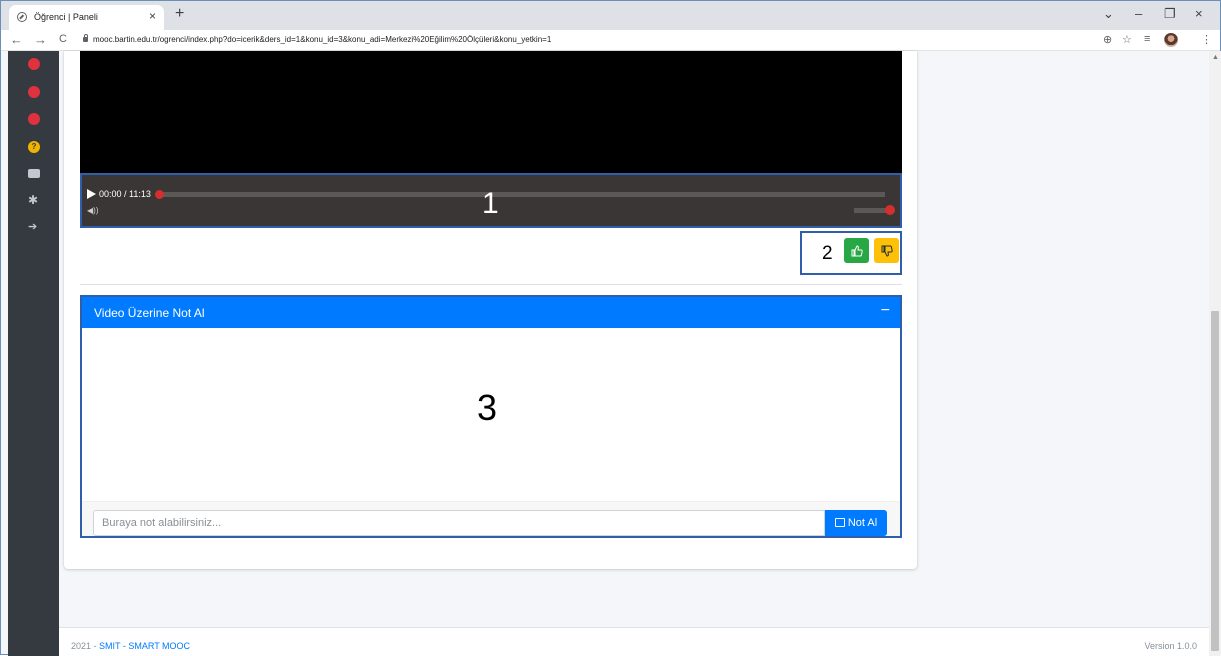 The height and width of the screenshot is (656, 1221). Describe the element at coordinates (34, 173) in the screenshot. I see `id-card-icon` at that location.